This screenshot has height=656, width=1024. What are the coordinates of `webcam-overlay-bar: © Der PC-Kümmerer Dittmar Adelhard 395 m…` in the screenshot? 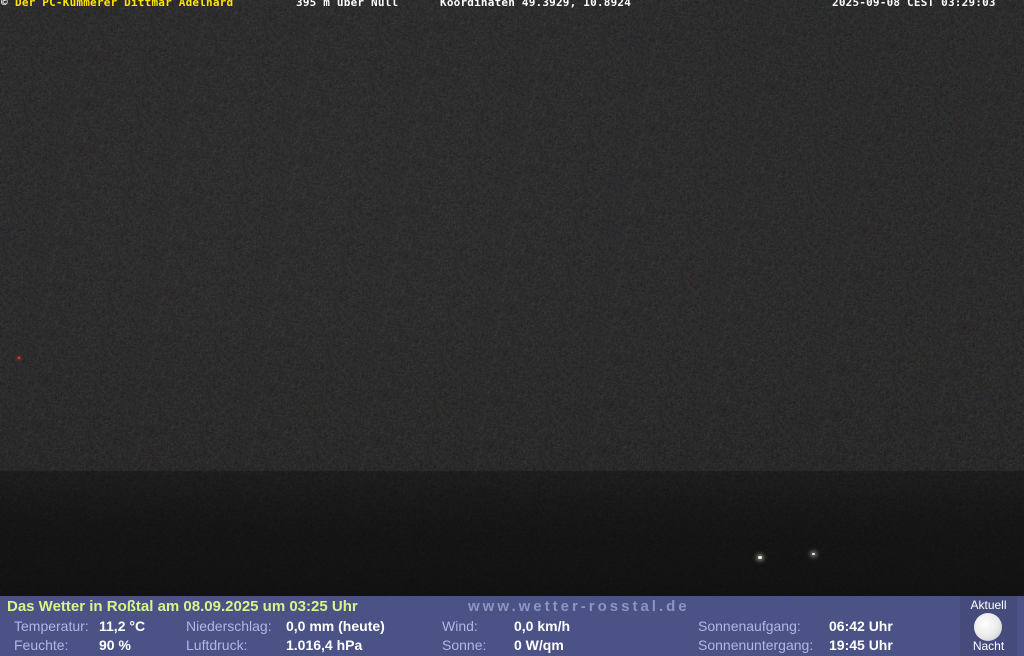 It's located at (512, 6).